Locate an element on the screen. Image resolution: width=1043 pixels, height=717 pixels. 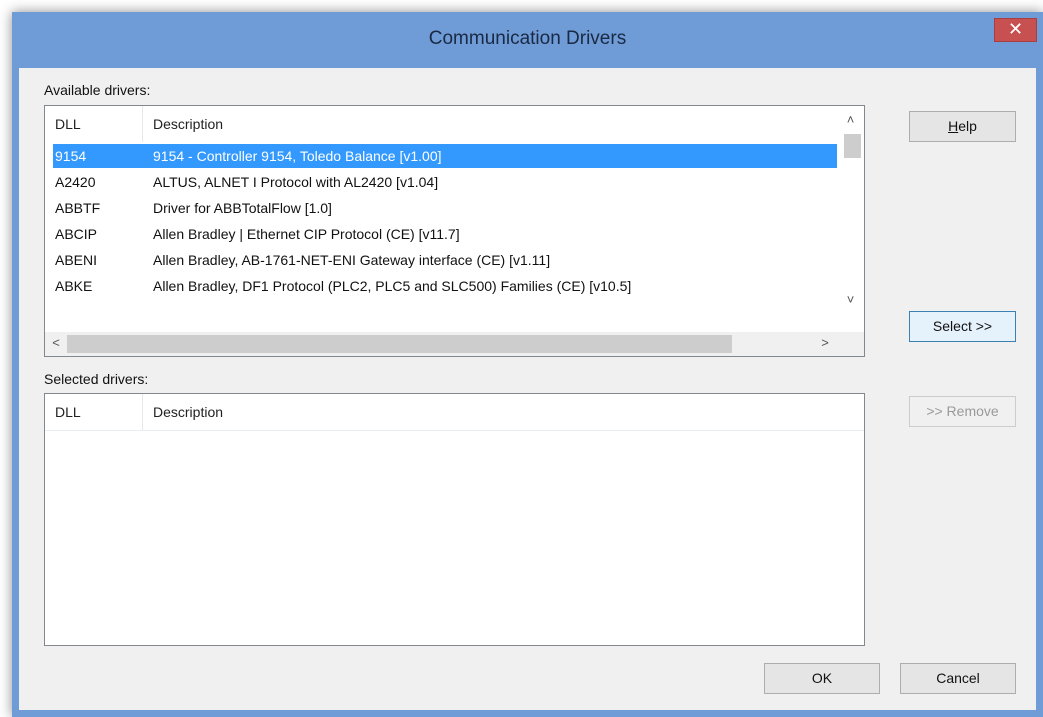
available-drivers-label: Available drivers: is located at coordinates (97, 90).